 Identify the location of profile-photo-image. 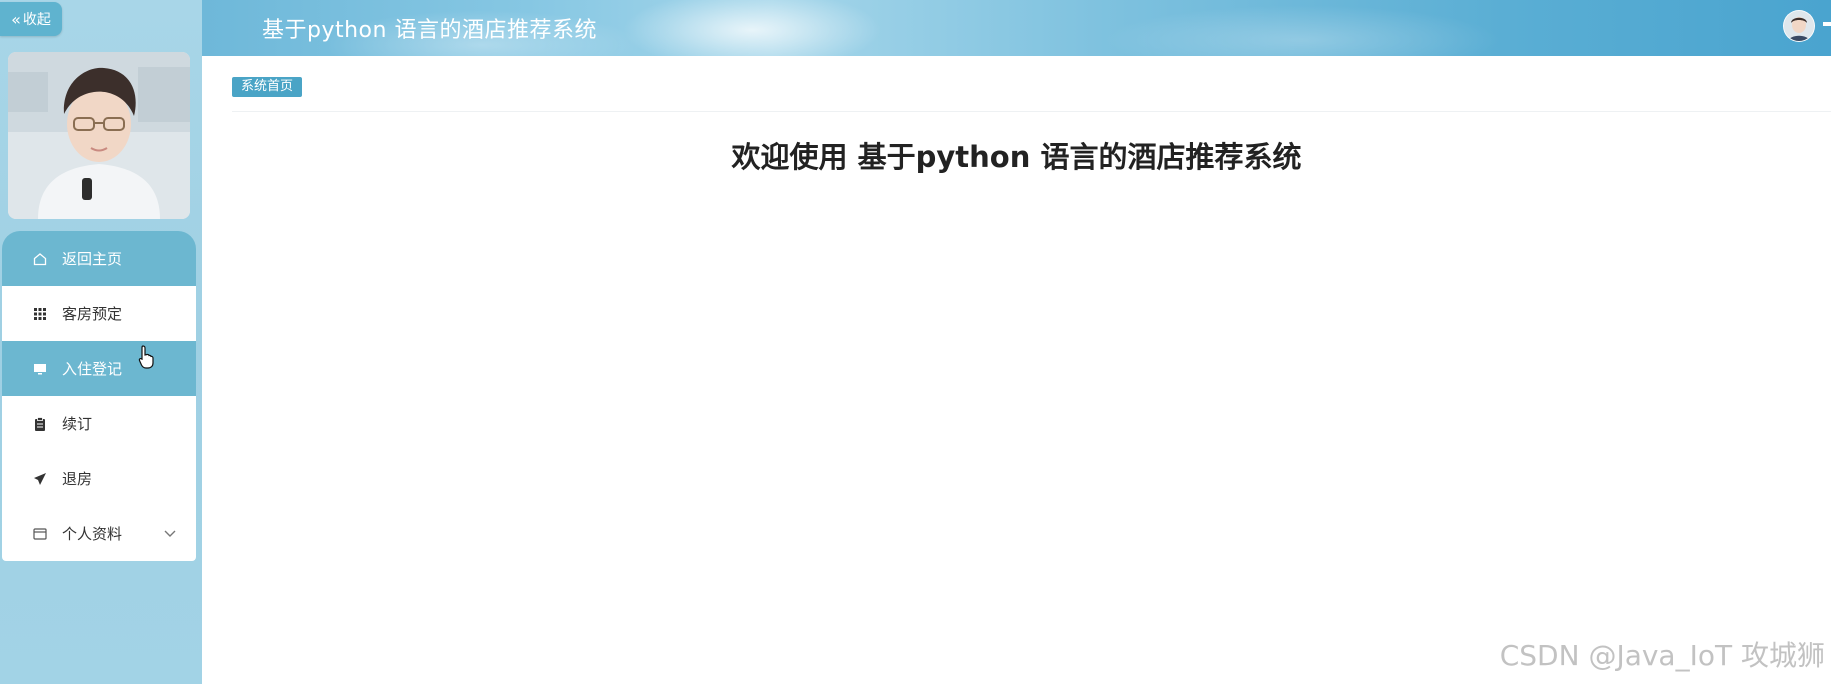
(99, 135).